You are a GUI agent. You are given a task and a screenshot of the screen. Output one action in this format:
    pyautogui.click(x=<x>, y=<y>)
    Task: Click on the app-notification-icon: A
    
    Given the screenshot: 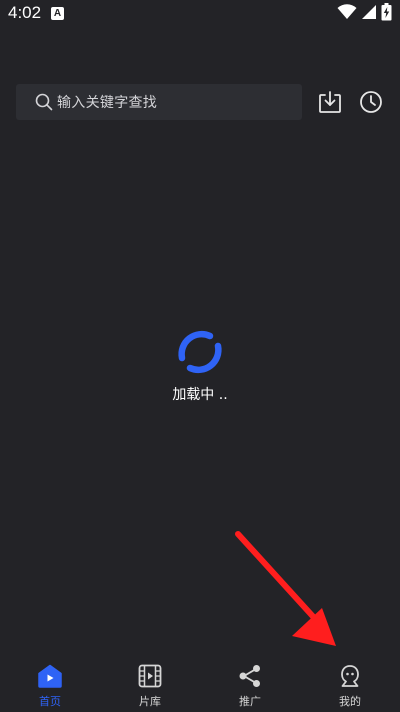 What is the action you would take?
    pyautogui.click(x=57, y=13)
    